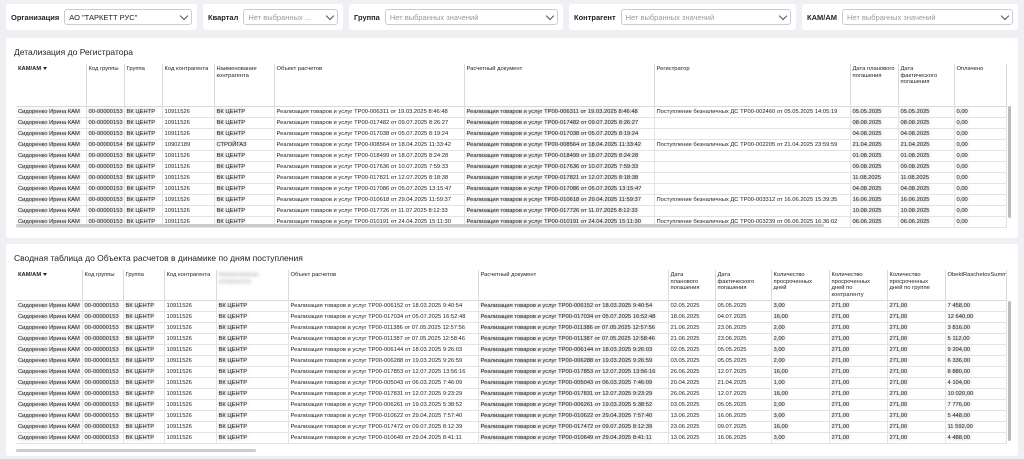 Image resolution: width=1024 pixels, height=459 pixels. I want to click on table-cell: 21.06.2025, so click(692, 328).